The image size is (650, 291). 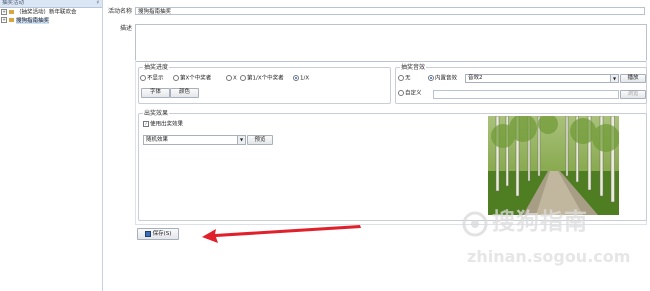 What do you see at coordinates (156, 67) in the screenshot?
I see `draw-progress-title: 抽奖进度` at bounding box center [156, 67].